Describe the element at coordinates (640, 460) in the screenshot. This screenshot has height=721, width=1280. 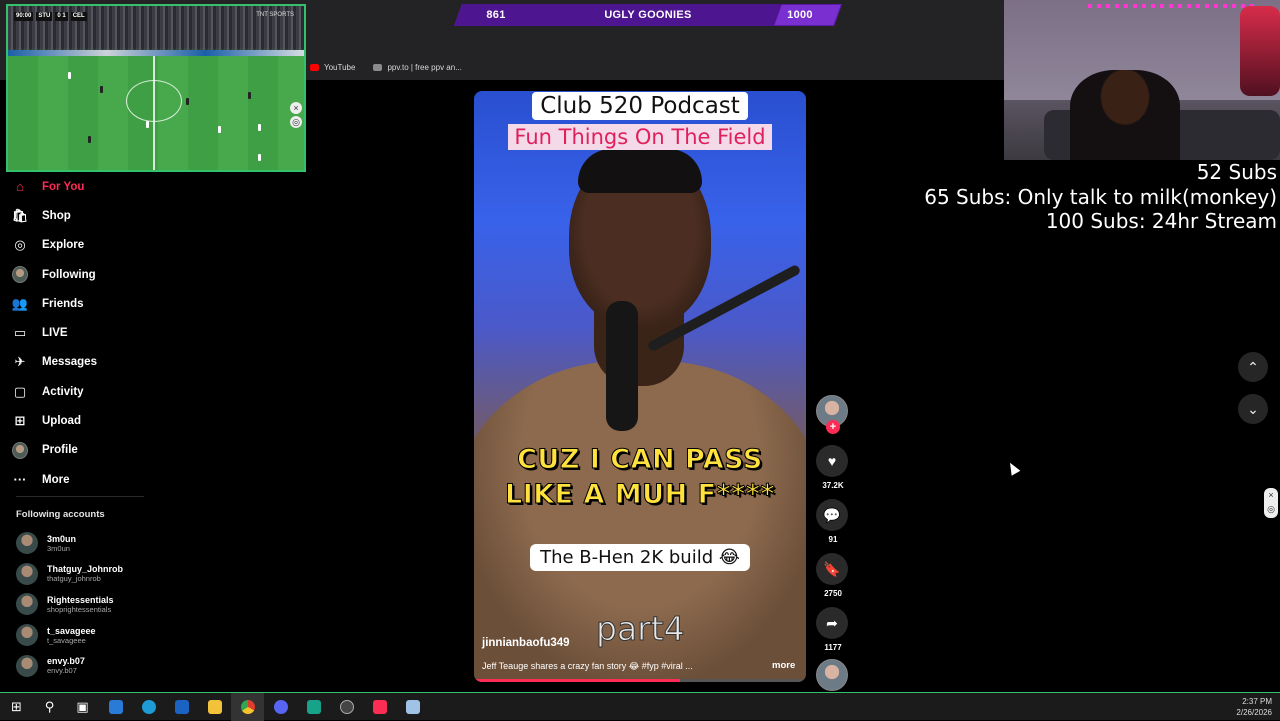
I see `video-caption-line1: CUZ I CAN PASS` at that location.